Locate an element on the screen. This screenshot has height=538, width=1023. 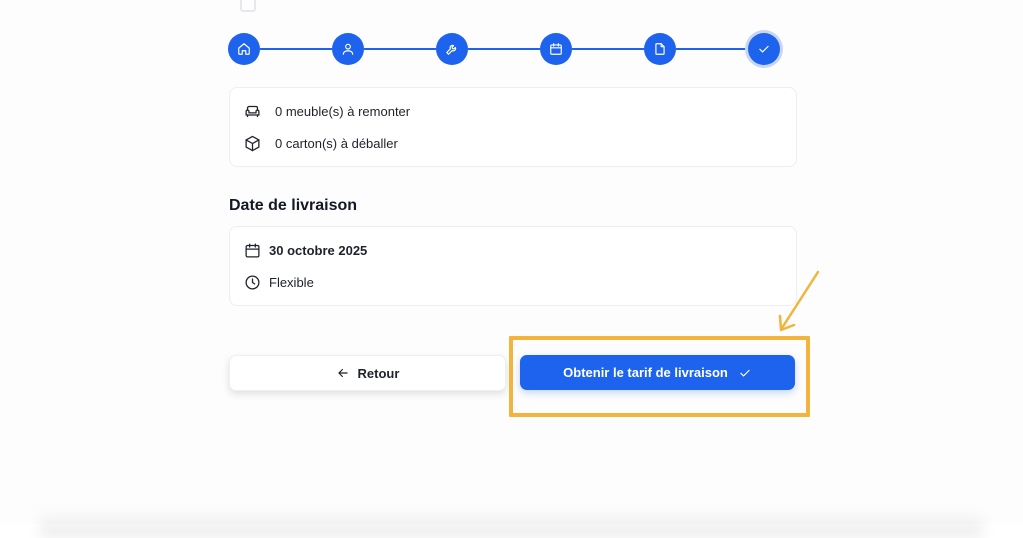
sofa-icon is located at coordinates (252, 111).